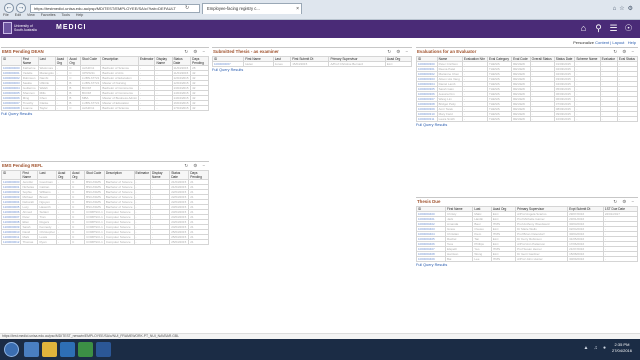 The height and width of the screenshot is (360, 640). I want to click on id-link: 1100000006, so click(11, 212).